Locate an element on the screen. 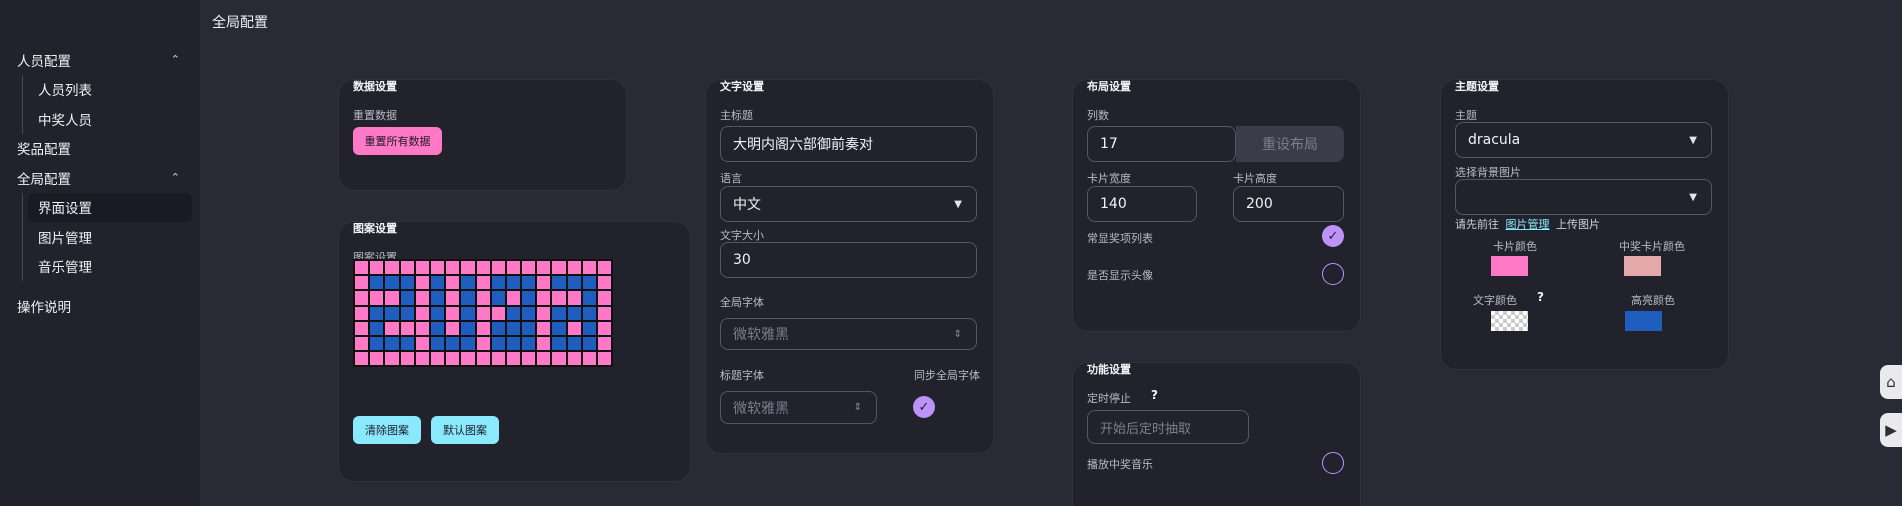  card-height-input: 200 is located at coordinates (1288, 204).